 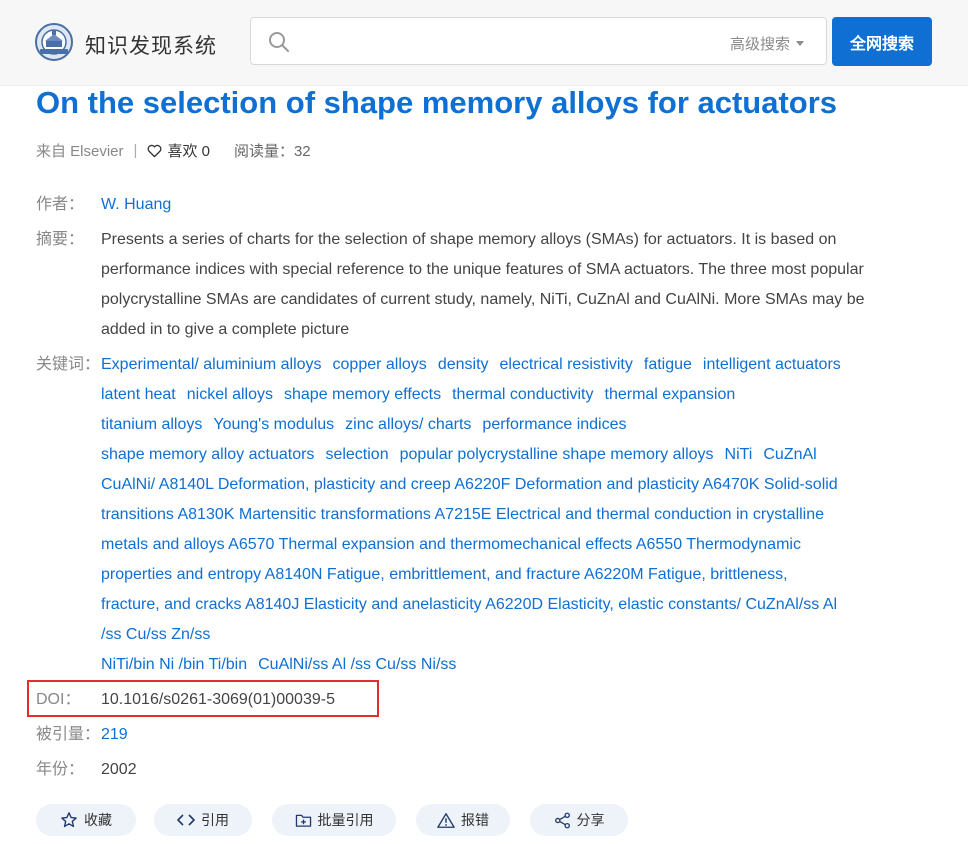 What do you see at coordinates (590, 820) in the screenshot?
I see `share-label: 分享` at bounding box center [590, 820].